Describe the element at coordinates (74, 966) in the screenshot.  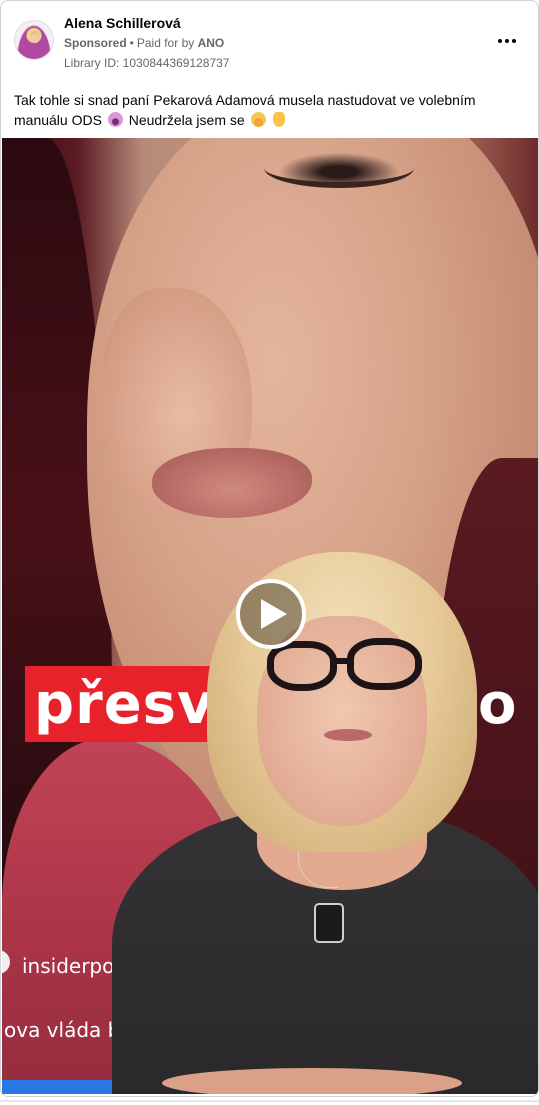
I see `video-handle: insiderpoc` at that location.